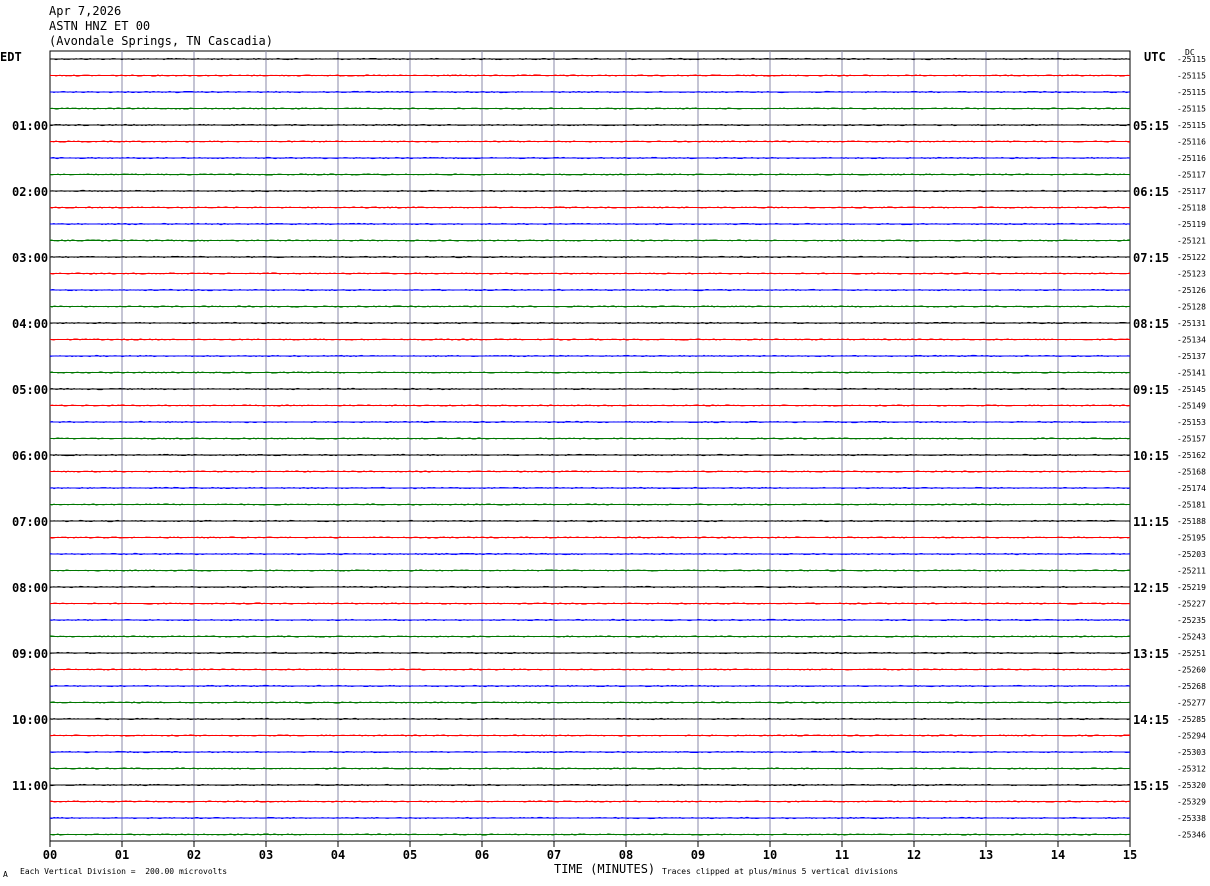 The width and height of the screenshot is (1210, 886). I want to click on dc-offset-label: -25219, so click(1191, 587).